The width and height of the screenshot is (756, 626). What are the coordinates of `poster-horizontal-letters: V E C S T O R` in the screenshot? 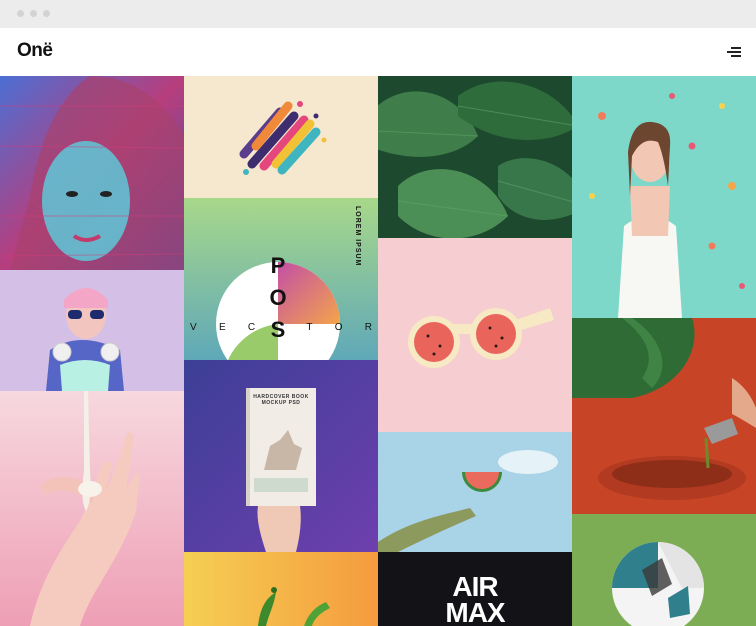 It's located at (281, 327).